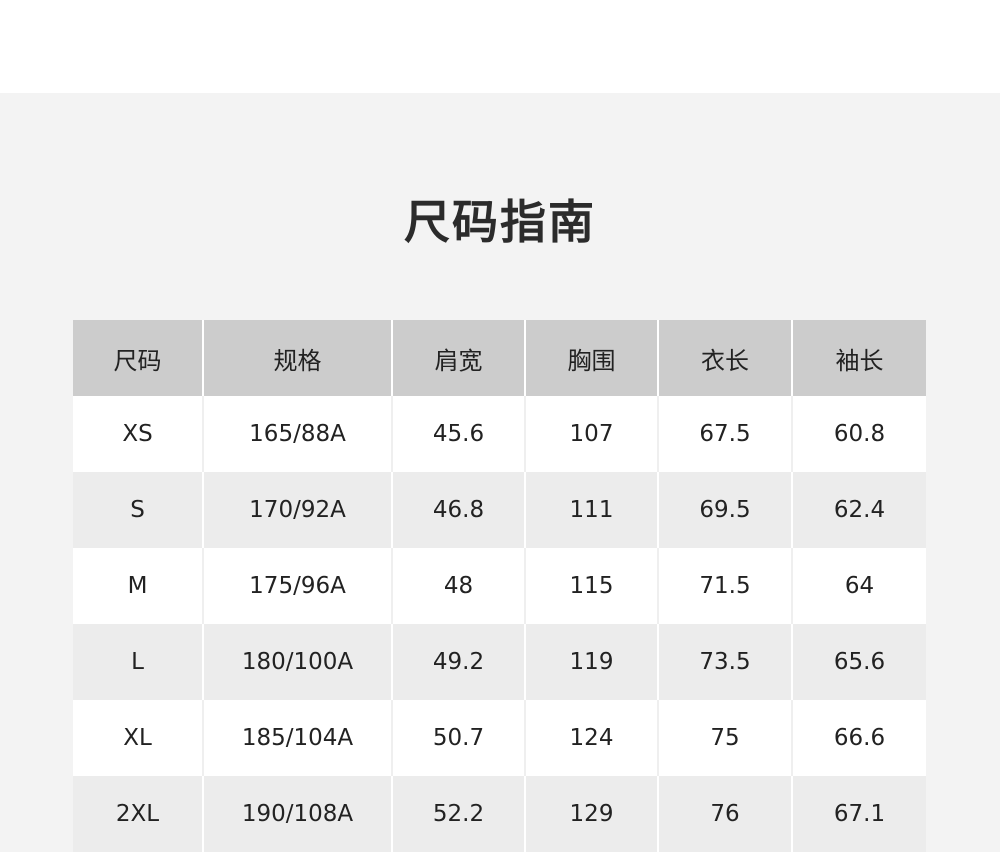 The height and width of the screenshot is (852, 1000). Describe the element at coordinates (859, 434) in the screenshot. I see `cell-sleeve-length: 60.8` at that location.